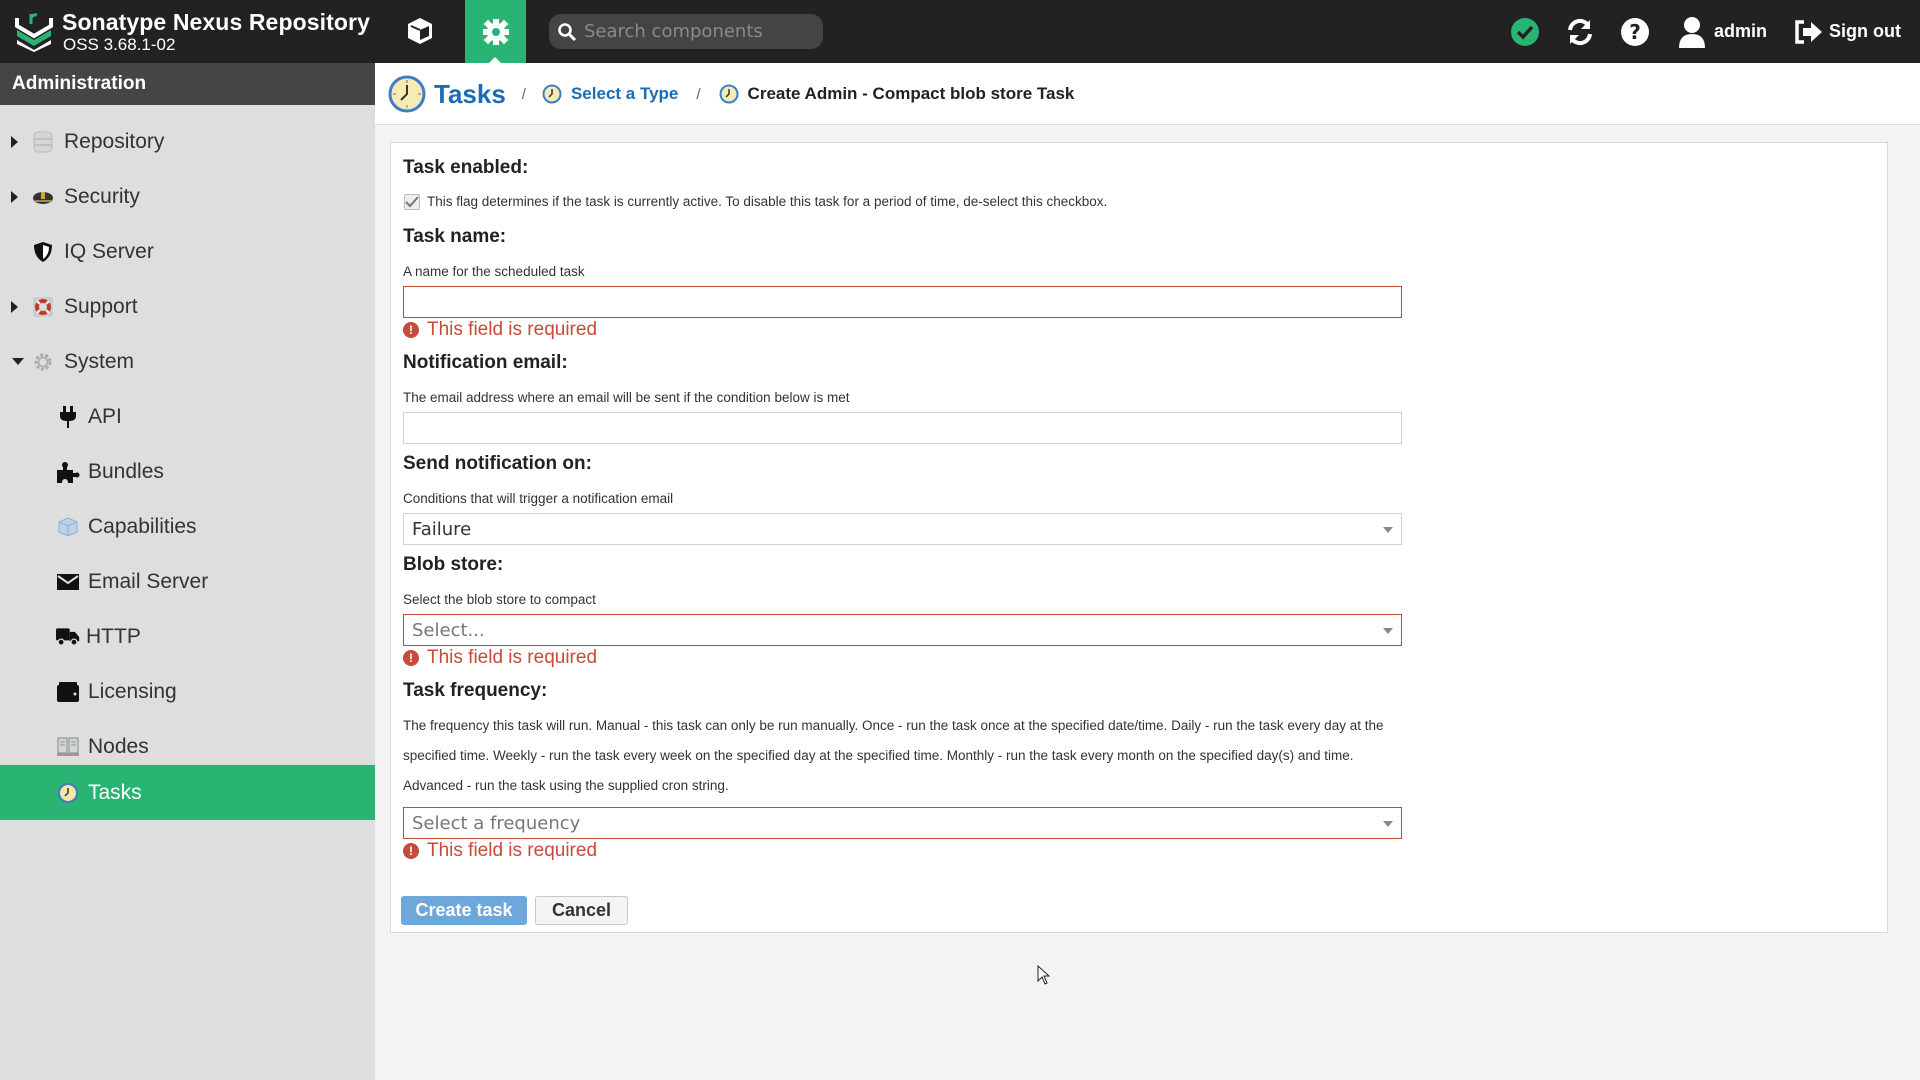 The image size is (1920, 1080). Describe the element at coordinates (1692, 32) in the screenshot. I see `user-icon` at that location.